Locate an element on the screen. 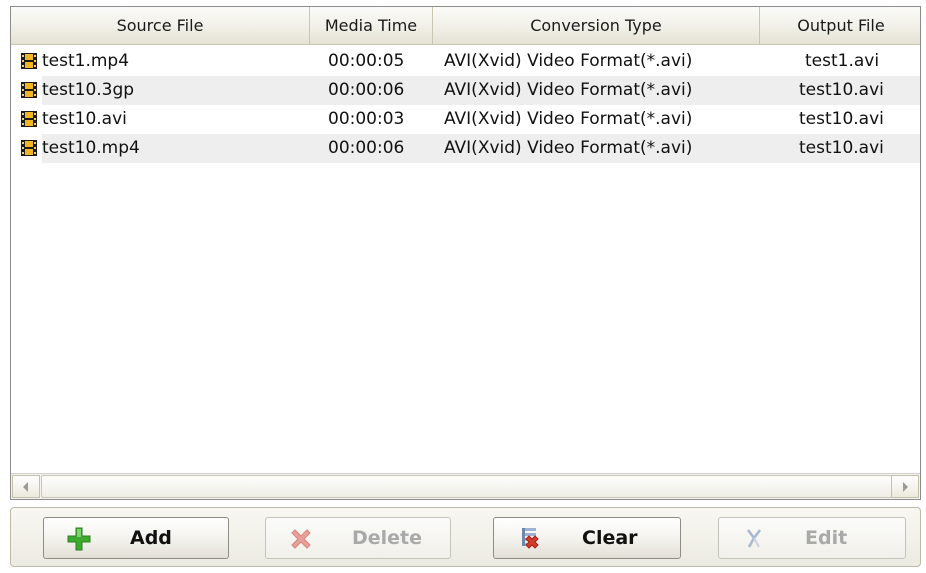 The height and width of the screenshot is (573, 926). cell-source-file: test10.avi is located at coordinates (84, 119).